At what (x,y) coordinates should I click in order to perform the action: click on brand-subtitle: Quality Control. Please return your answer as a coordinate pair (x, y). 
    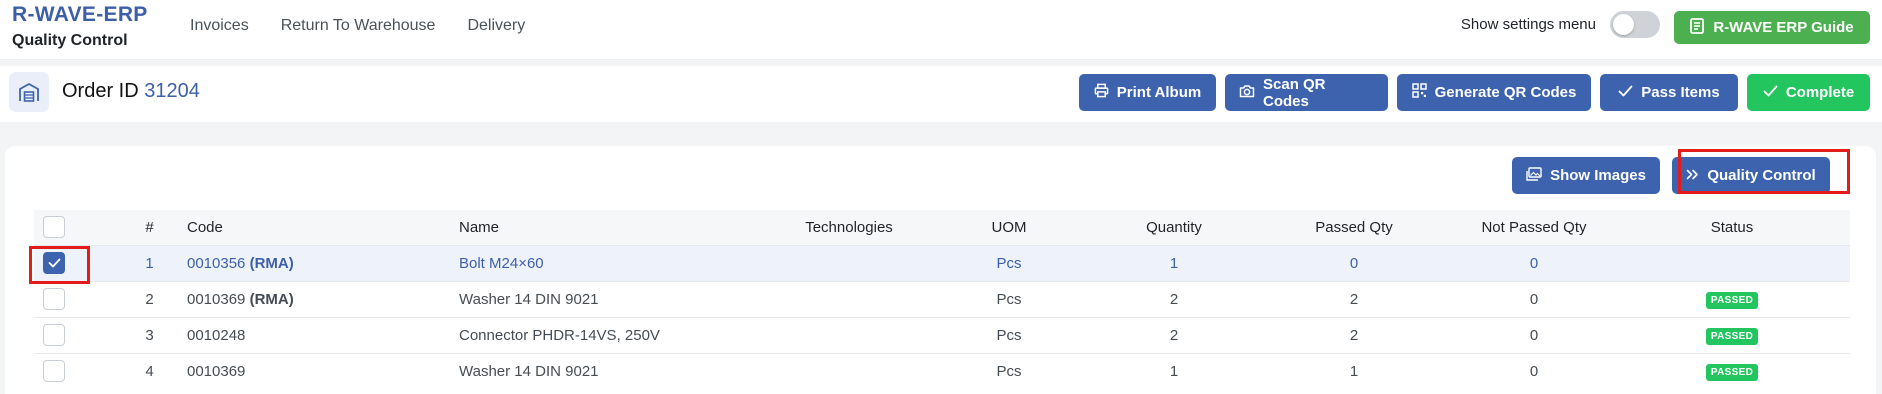
    Looking at the image, I should click on (70, 40).